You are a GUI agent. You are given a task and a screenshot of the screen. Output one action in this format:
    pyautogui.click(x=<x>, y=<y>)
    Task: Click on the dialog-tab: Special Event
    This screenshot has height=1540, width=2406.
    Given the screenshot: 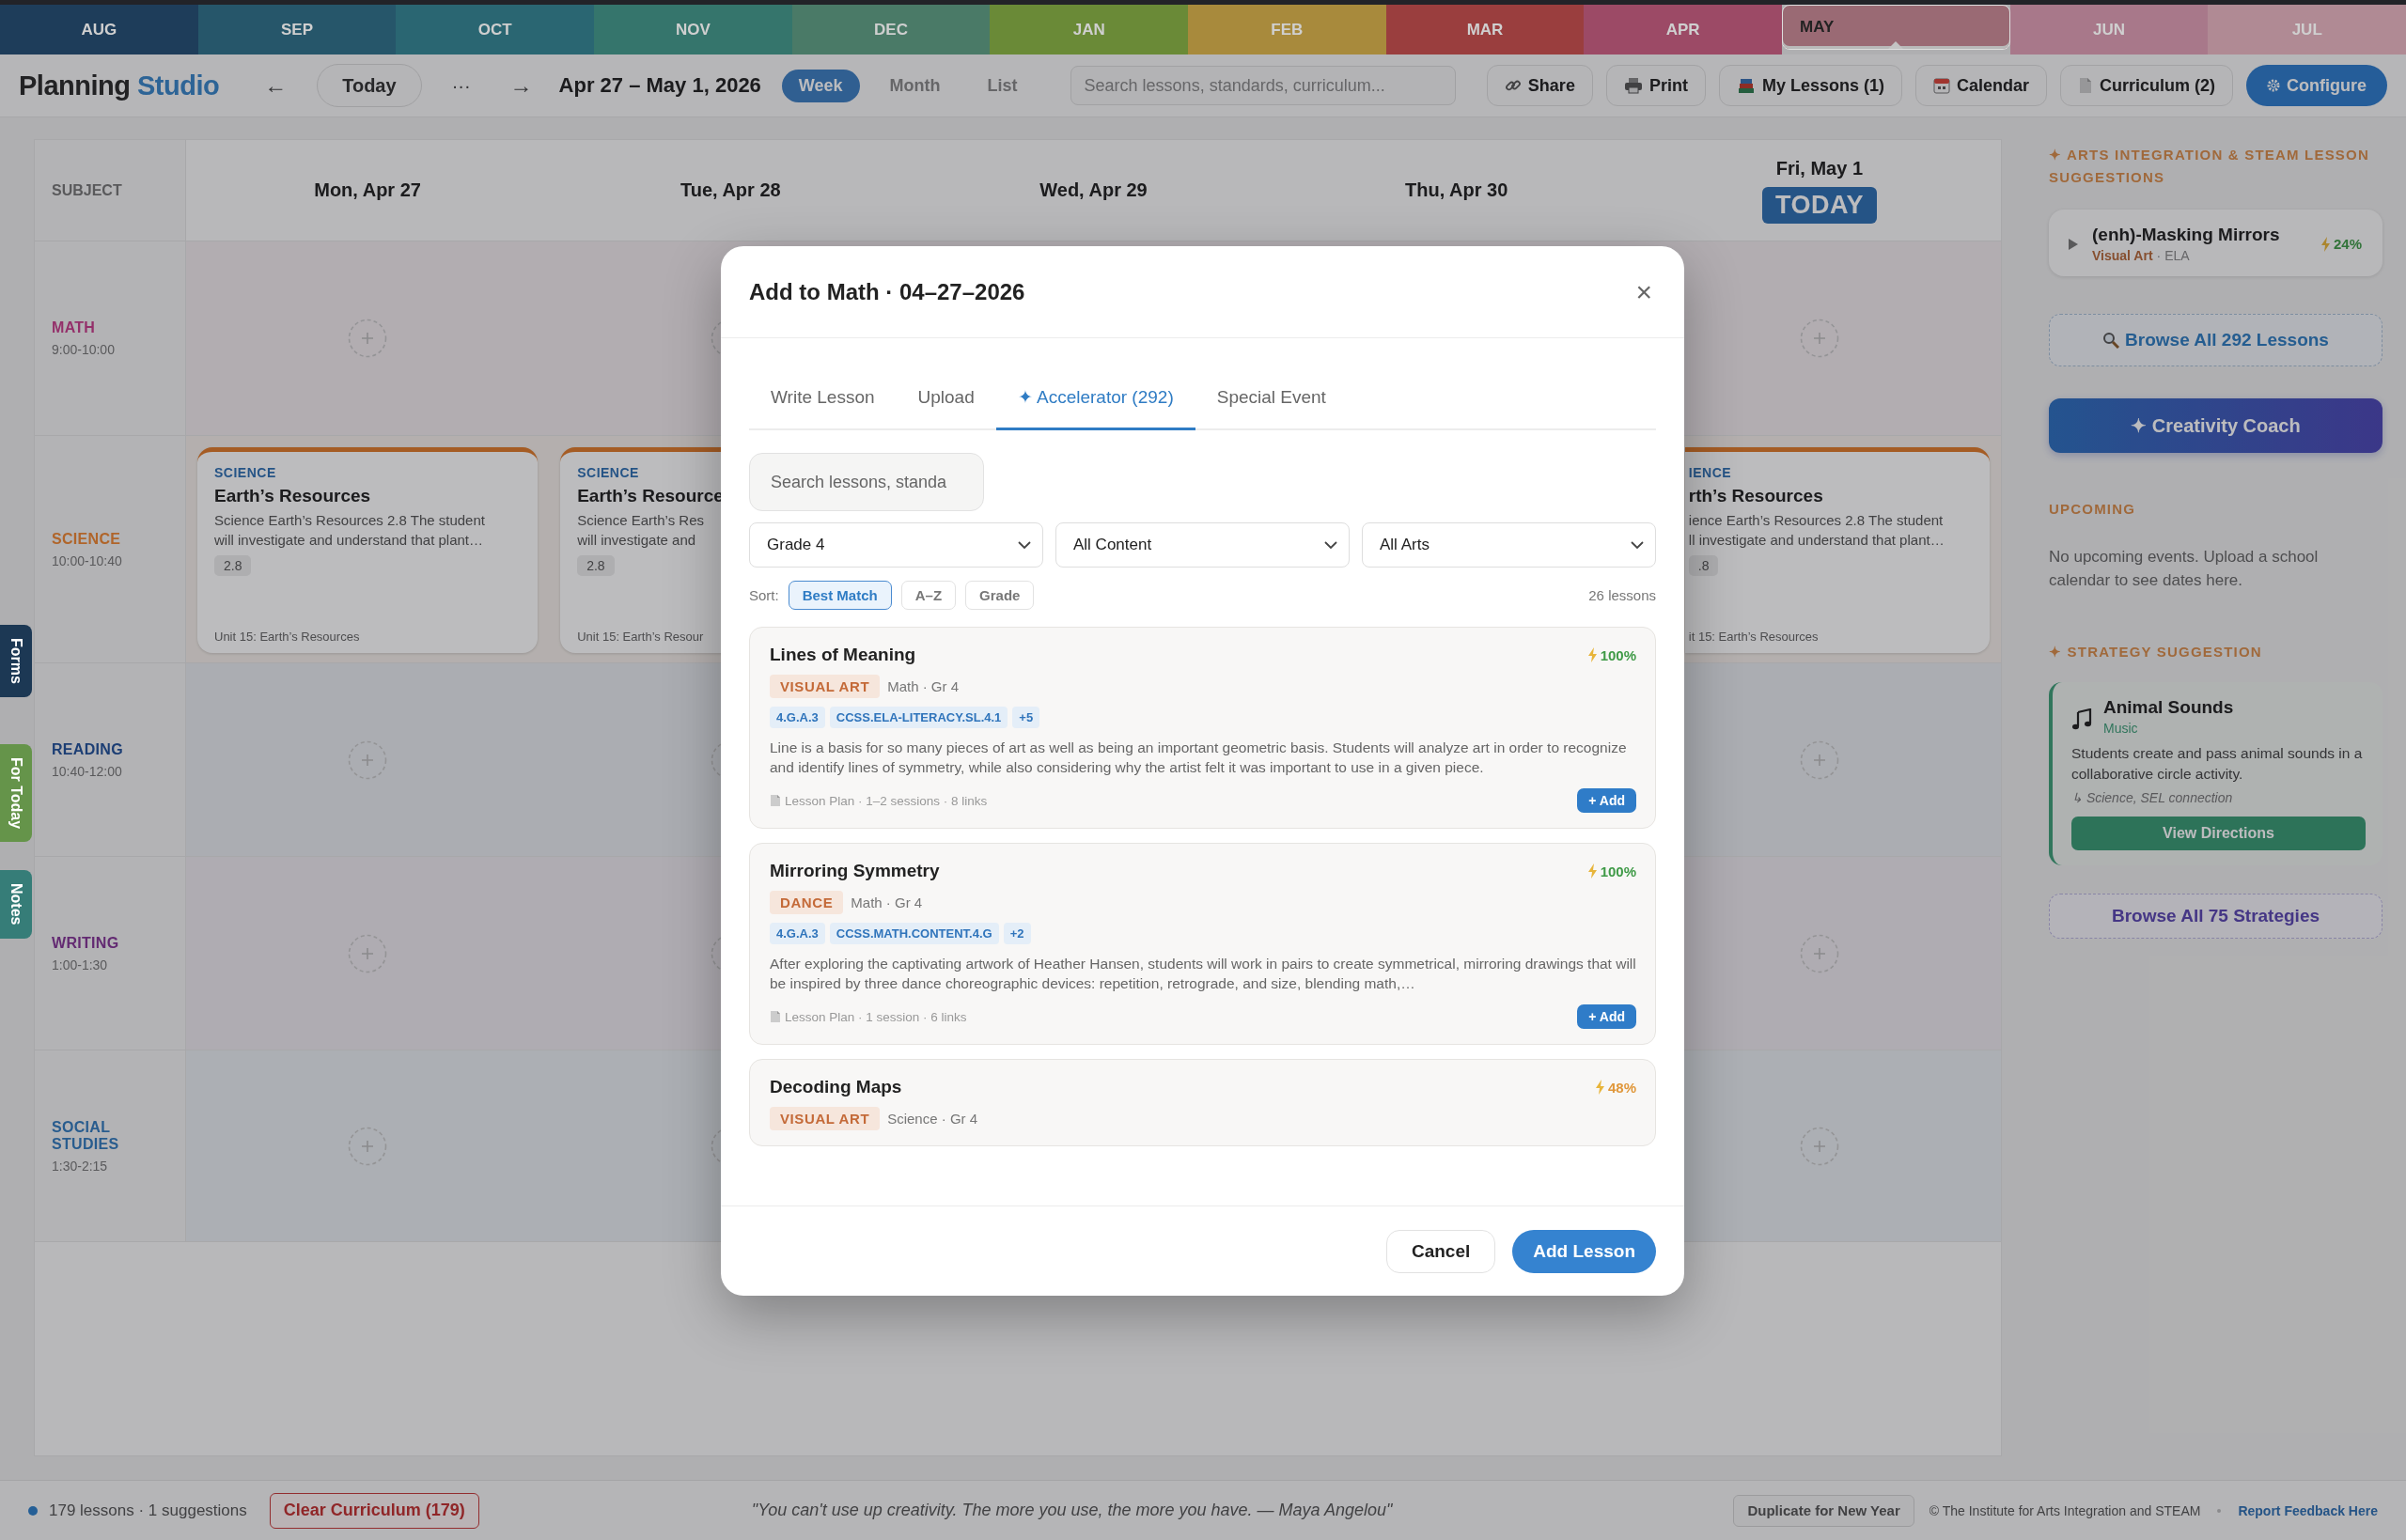 What is the action you would take?
    pyautogui.click(x=1271, y=398)
    